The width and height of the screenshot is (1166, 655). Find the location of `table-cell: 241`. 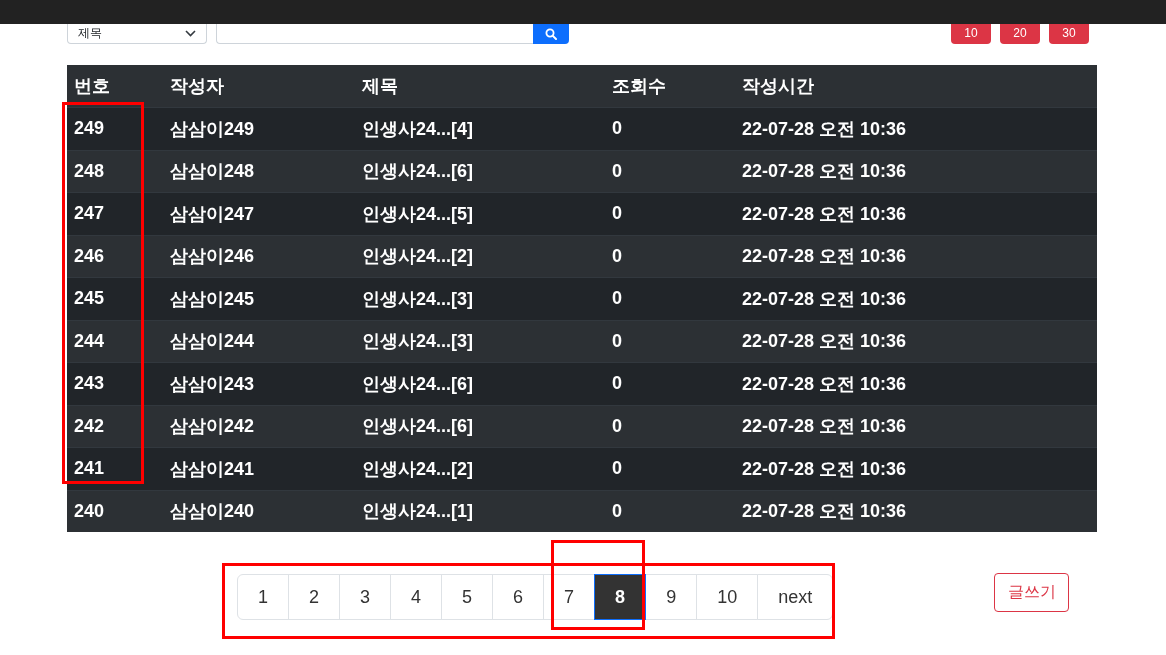

table-cell: 241 is located at coordinates (89, 469).